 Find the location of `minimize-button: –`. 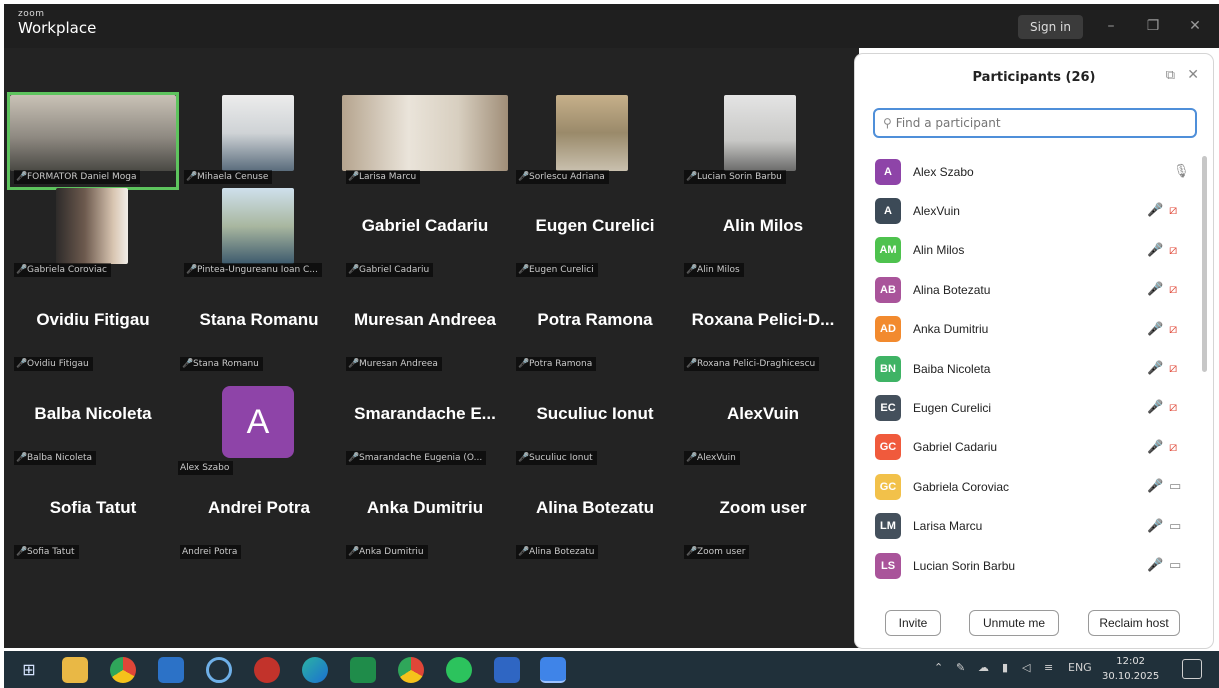

minimize-button: – is located at coordinates (1111, 26).